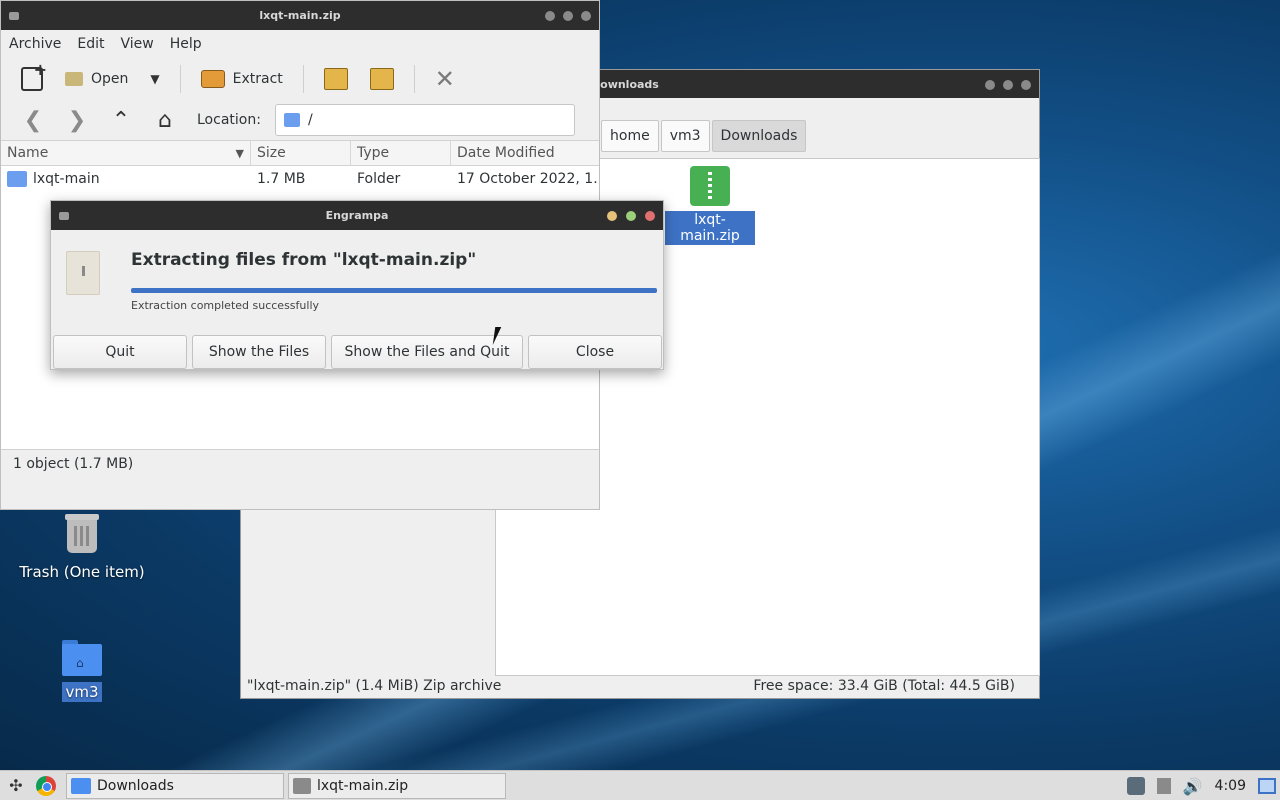  I want to click on breadcrumb-vm3: vm3, so click(685, 136).